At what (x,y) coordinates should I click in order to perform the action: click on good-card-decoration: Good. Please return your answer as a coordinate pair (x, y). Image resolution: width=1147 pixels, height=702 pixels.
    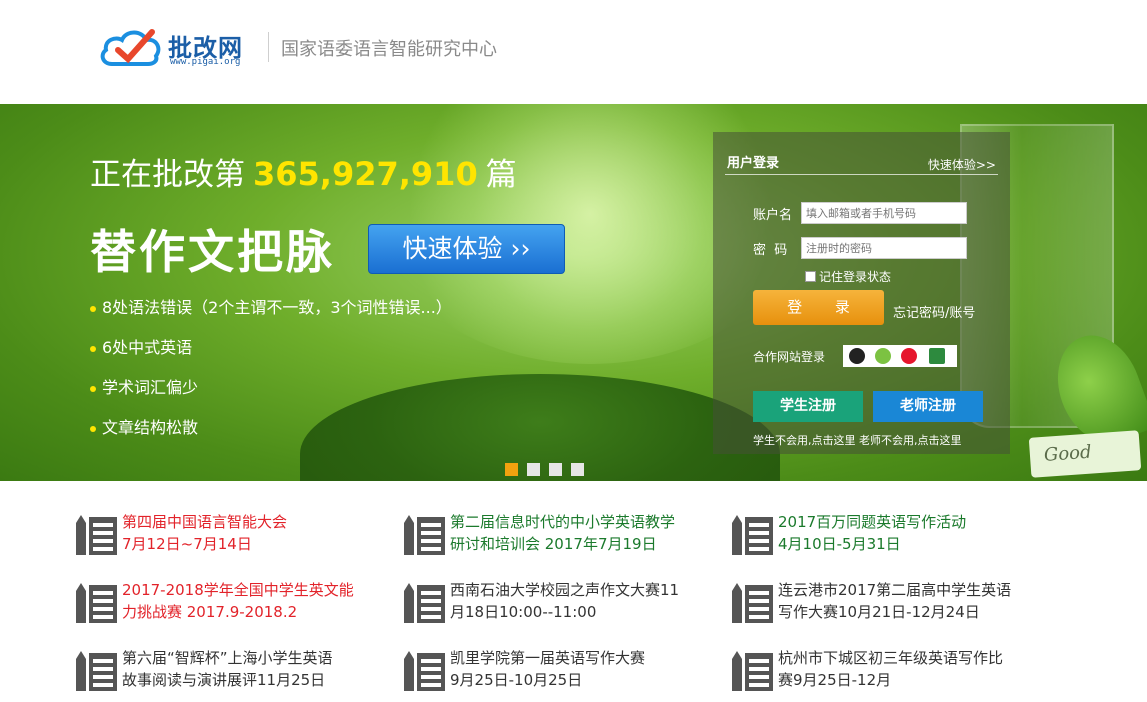
    Looking at the image, I should click on (1085, 454).